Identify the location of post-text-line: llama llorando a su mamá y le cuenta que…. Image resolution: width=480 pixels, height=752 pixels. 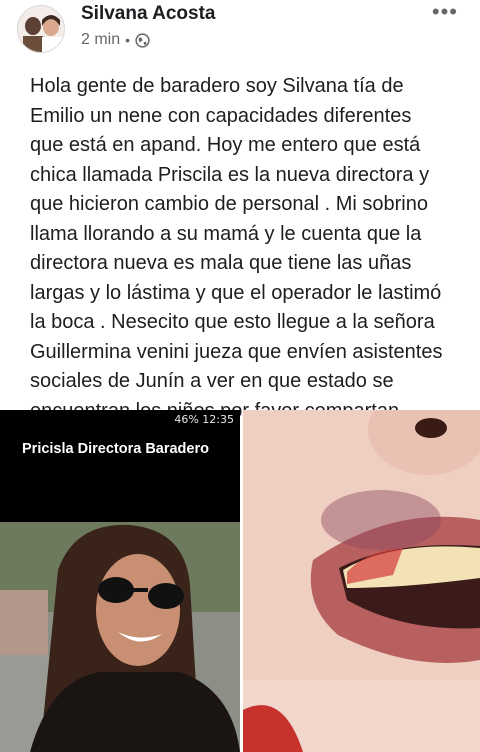
(226, 233).